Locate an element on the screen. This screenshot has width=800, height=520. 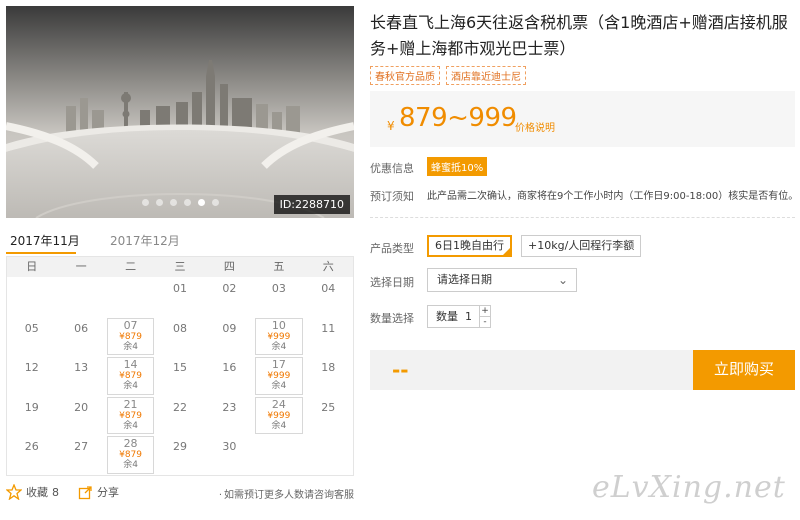
day-number: 12 is located at coordinates (31, 367).